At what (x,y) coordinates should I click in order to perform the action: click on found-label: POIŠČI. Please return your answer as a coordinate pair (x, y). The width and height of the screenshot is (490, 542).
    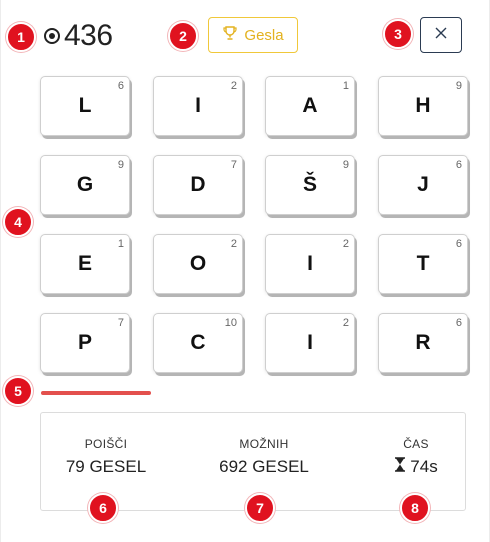
    Looking at the image, I should click on (106, 444).